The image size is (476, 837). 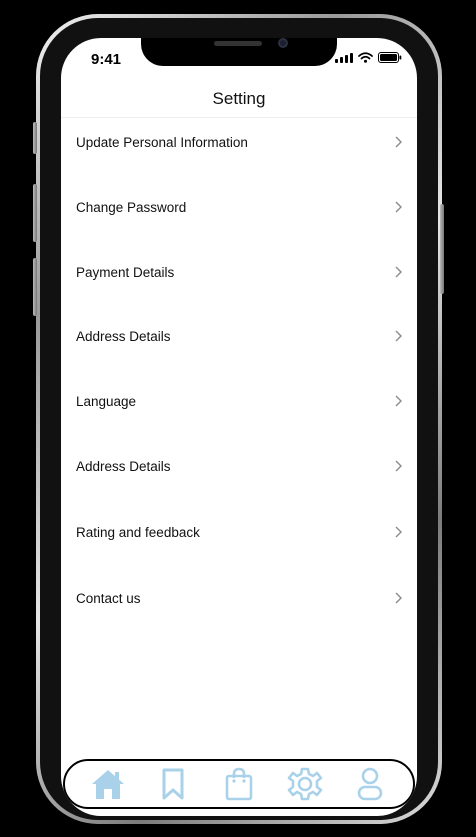 What do you see at coordinates (239, 272) in the screenshot?
I see `menu-item-payment-details: Payment Details` at bounding box center [239, 272].